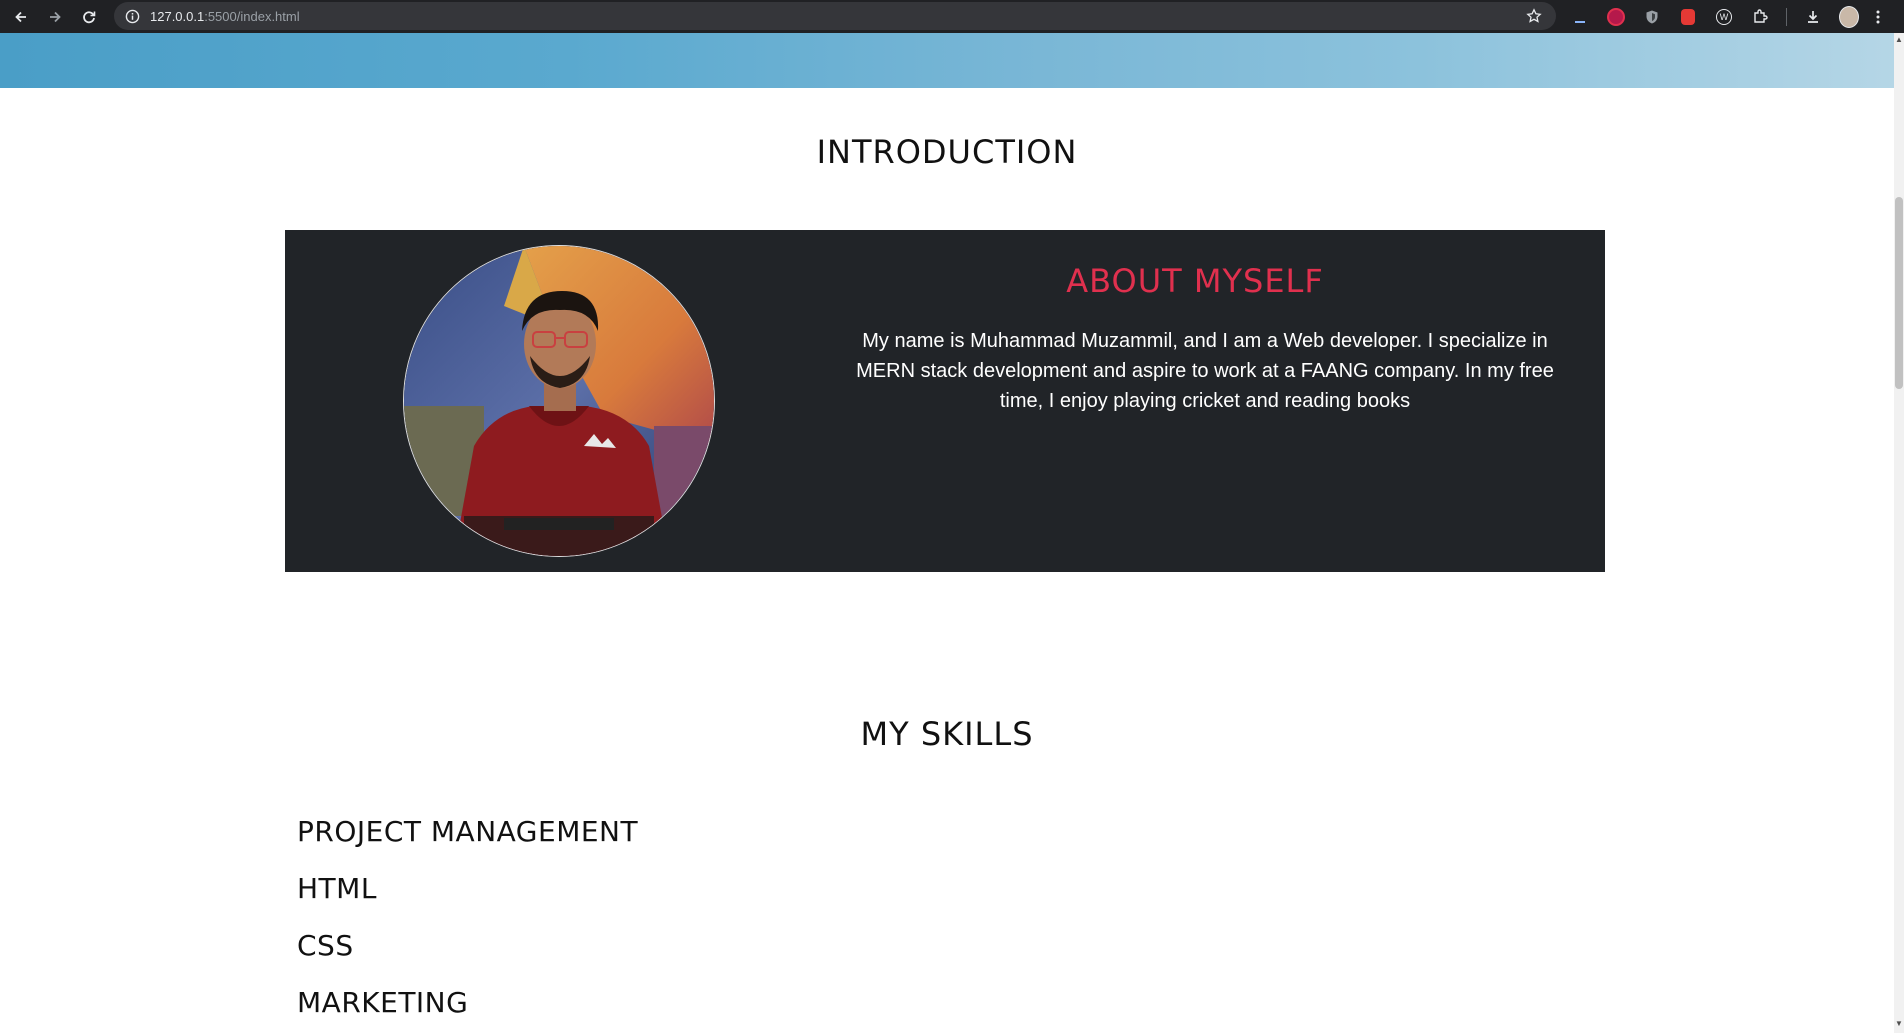  What do you see at coordinates (1899, 293) in the screenshot?
I see `scrollbar-thumb` at bounding box center [1899, 293].